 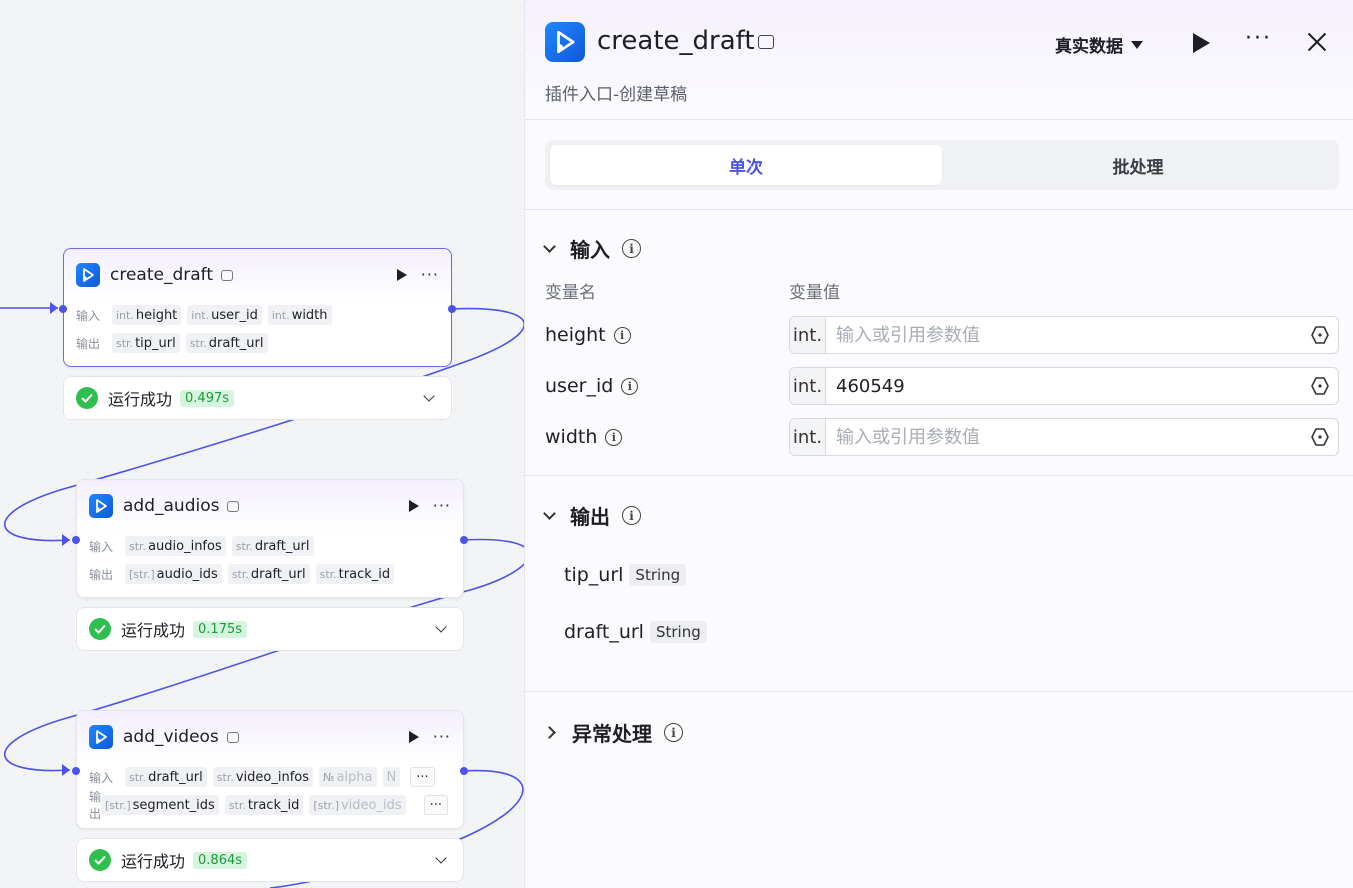 I want to click on more-options-button: ···, so click(x=1258, y=38).